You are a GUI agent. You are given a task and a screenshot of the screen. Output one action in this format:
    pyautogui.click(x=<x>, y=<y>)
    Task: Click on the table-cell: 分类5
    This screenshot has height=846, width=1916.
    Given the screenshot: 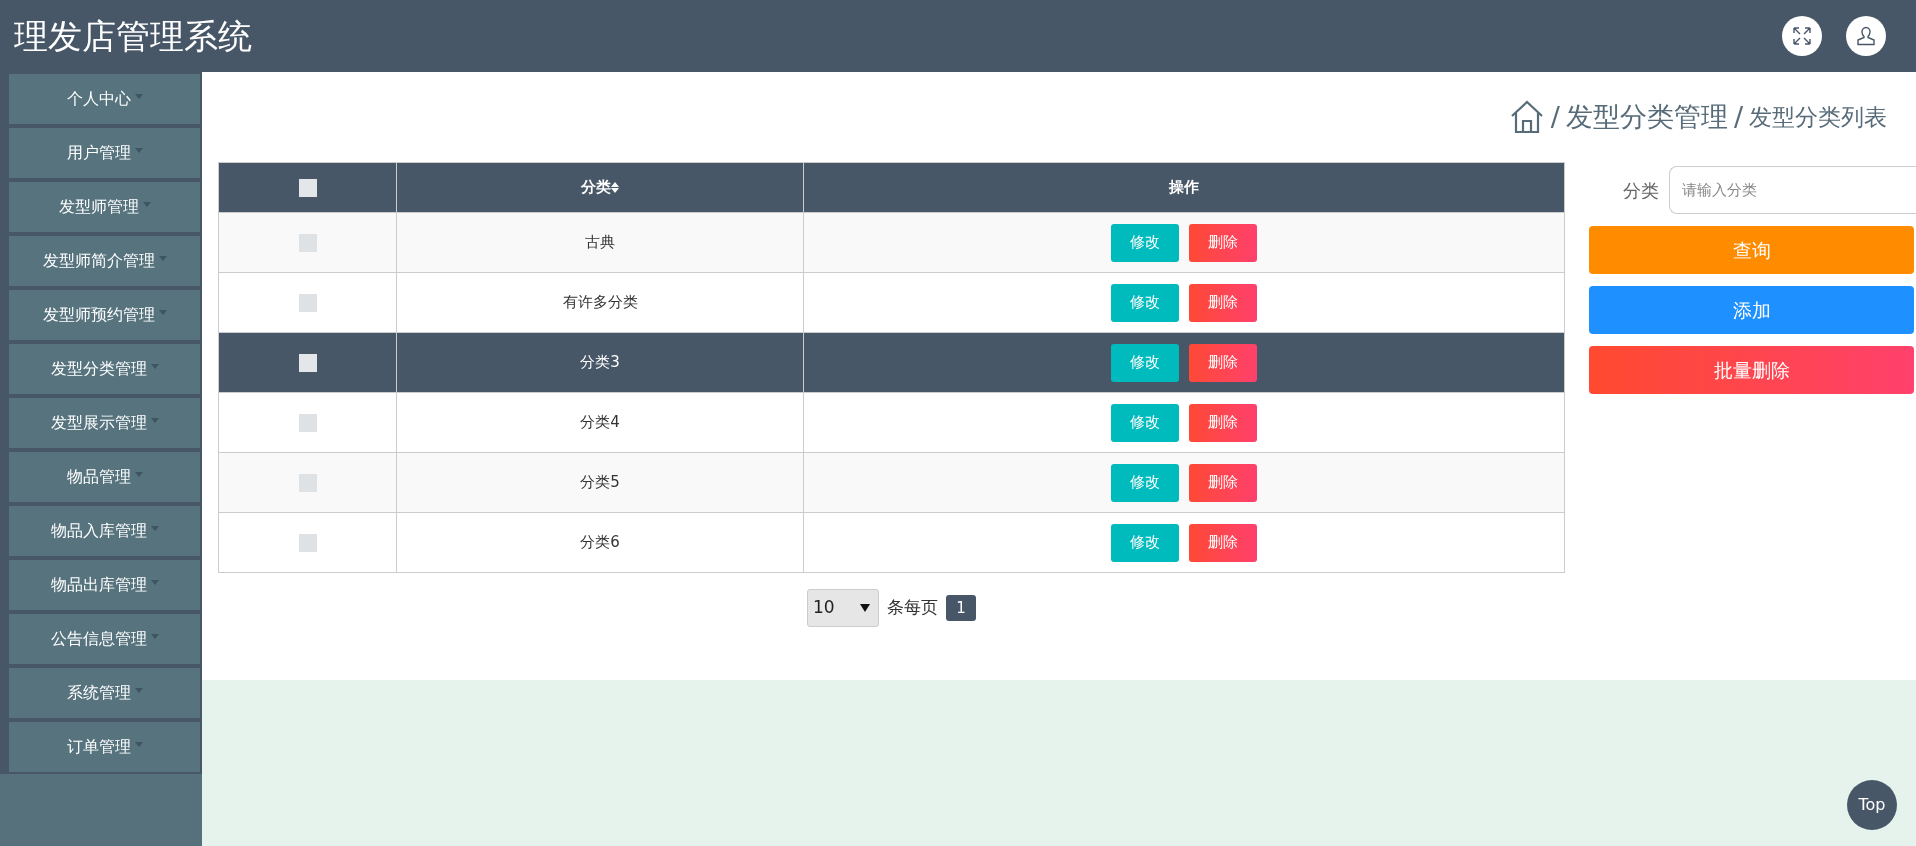 What is the action you would take?
    pyautogui.click(x=600, y=482)
    